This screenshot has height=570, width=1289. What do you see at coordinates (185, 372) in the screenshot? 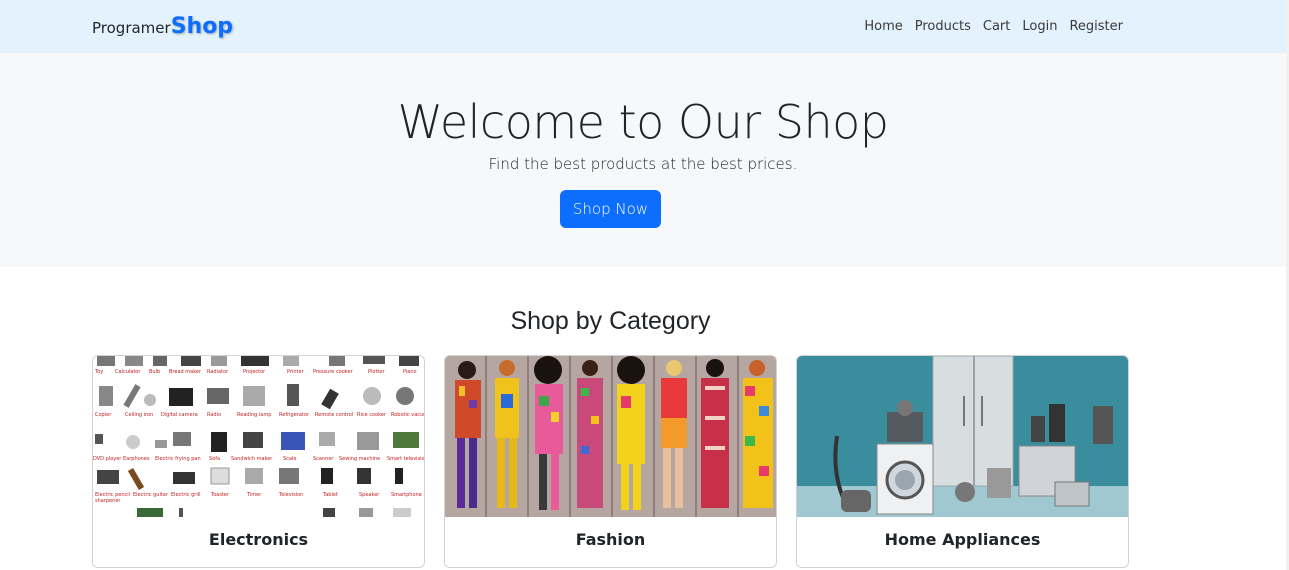
I see `svg-text: Bread maker` at bounding box center [185, 372].